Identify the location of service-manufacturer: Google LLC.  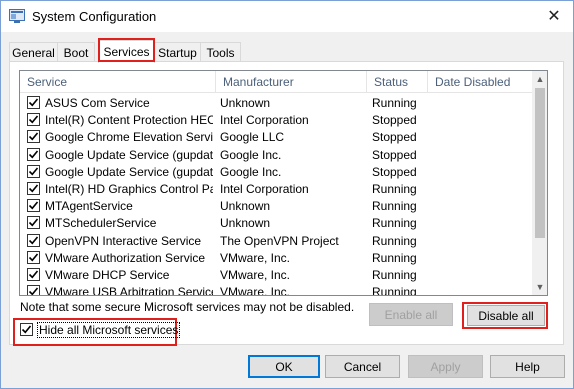
(252, 137).